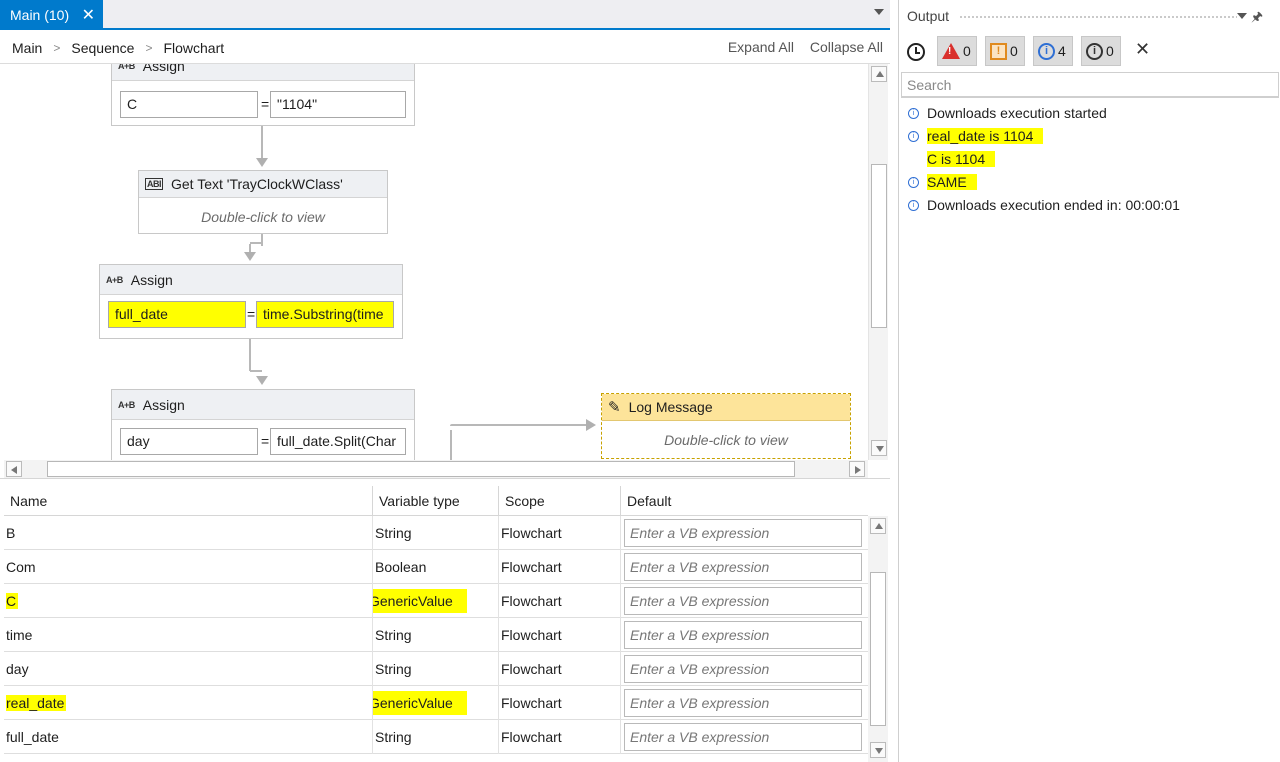 The height and width of the screenshot is (762, 1280). Describe the element at coordinates (1257, 19) in the screenshot. I see `pin-icon: 🖈` at that location.